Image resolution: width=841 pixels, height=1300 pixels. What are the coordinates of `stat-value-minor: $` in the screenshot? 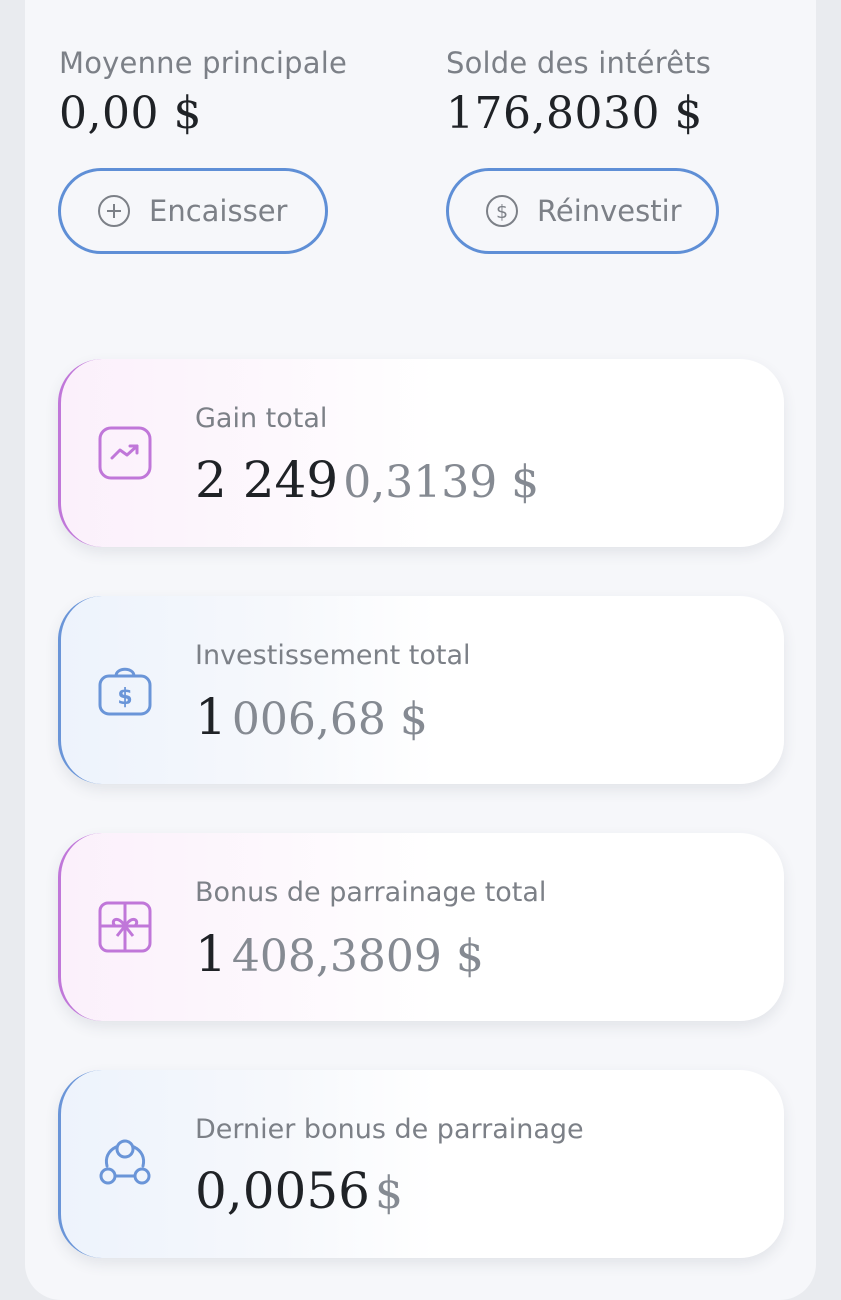 It's located at (389, 1193).